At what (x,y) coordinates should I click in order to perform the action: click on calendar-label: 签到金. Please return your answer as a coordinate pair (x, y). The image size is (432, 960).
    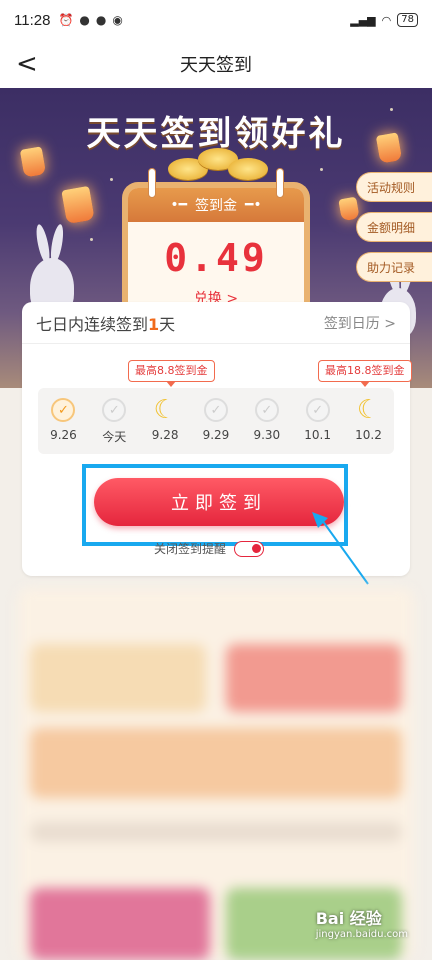
    Looking at the image, I should click on (216, 206).